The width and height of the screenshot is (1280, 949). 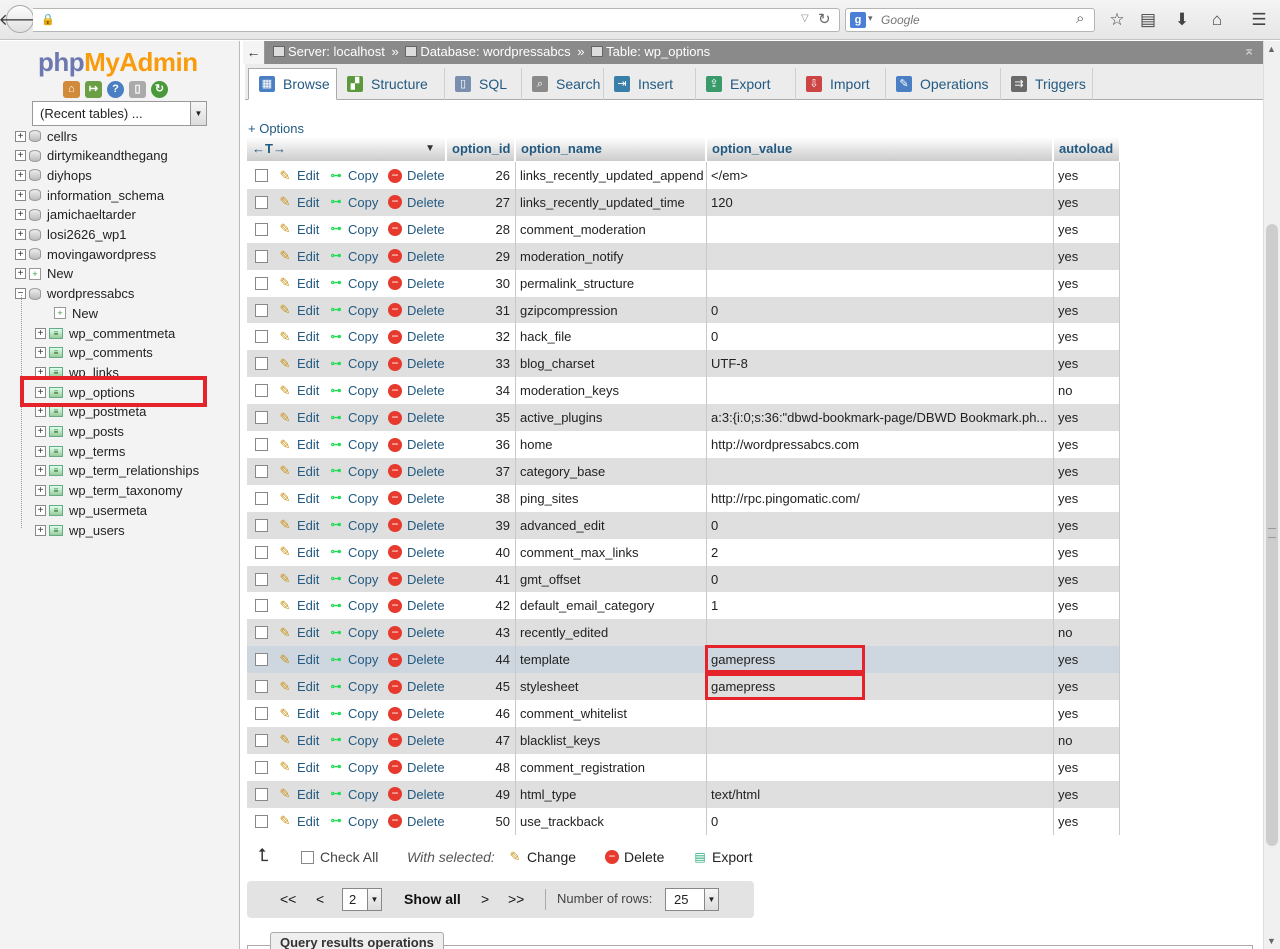 I want to click on cell-option-name: recently_edited, so click(x=611, y=633).